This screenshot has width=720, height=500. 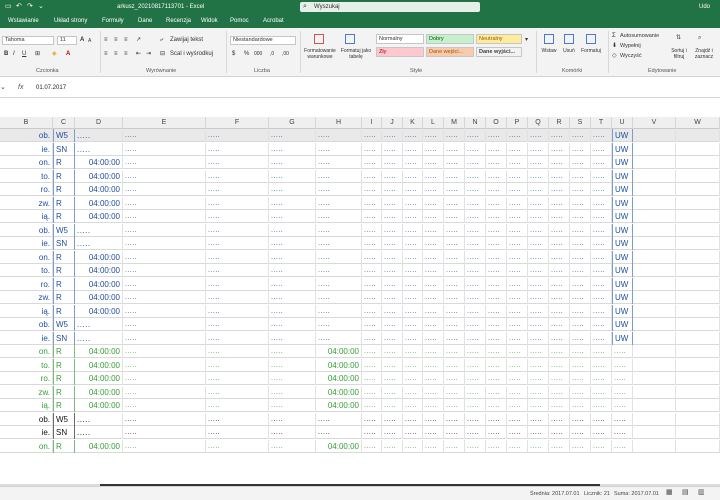 I want to click on style-good: Dobry, so click(x=450, y=39).